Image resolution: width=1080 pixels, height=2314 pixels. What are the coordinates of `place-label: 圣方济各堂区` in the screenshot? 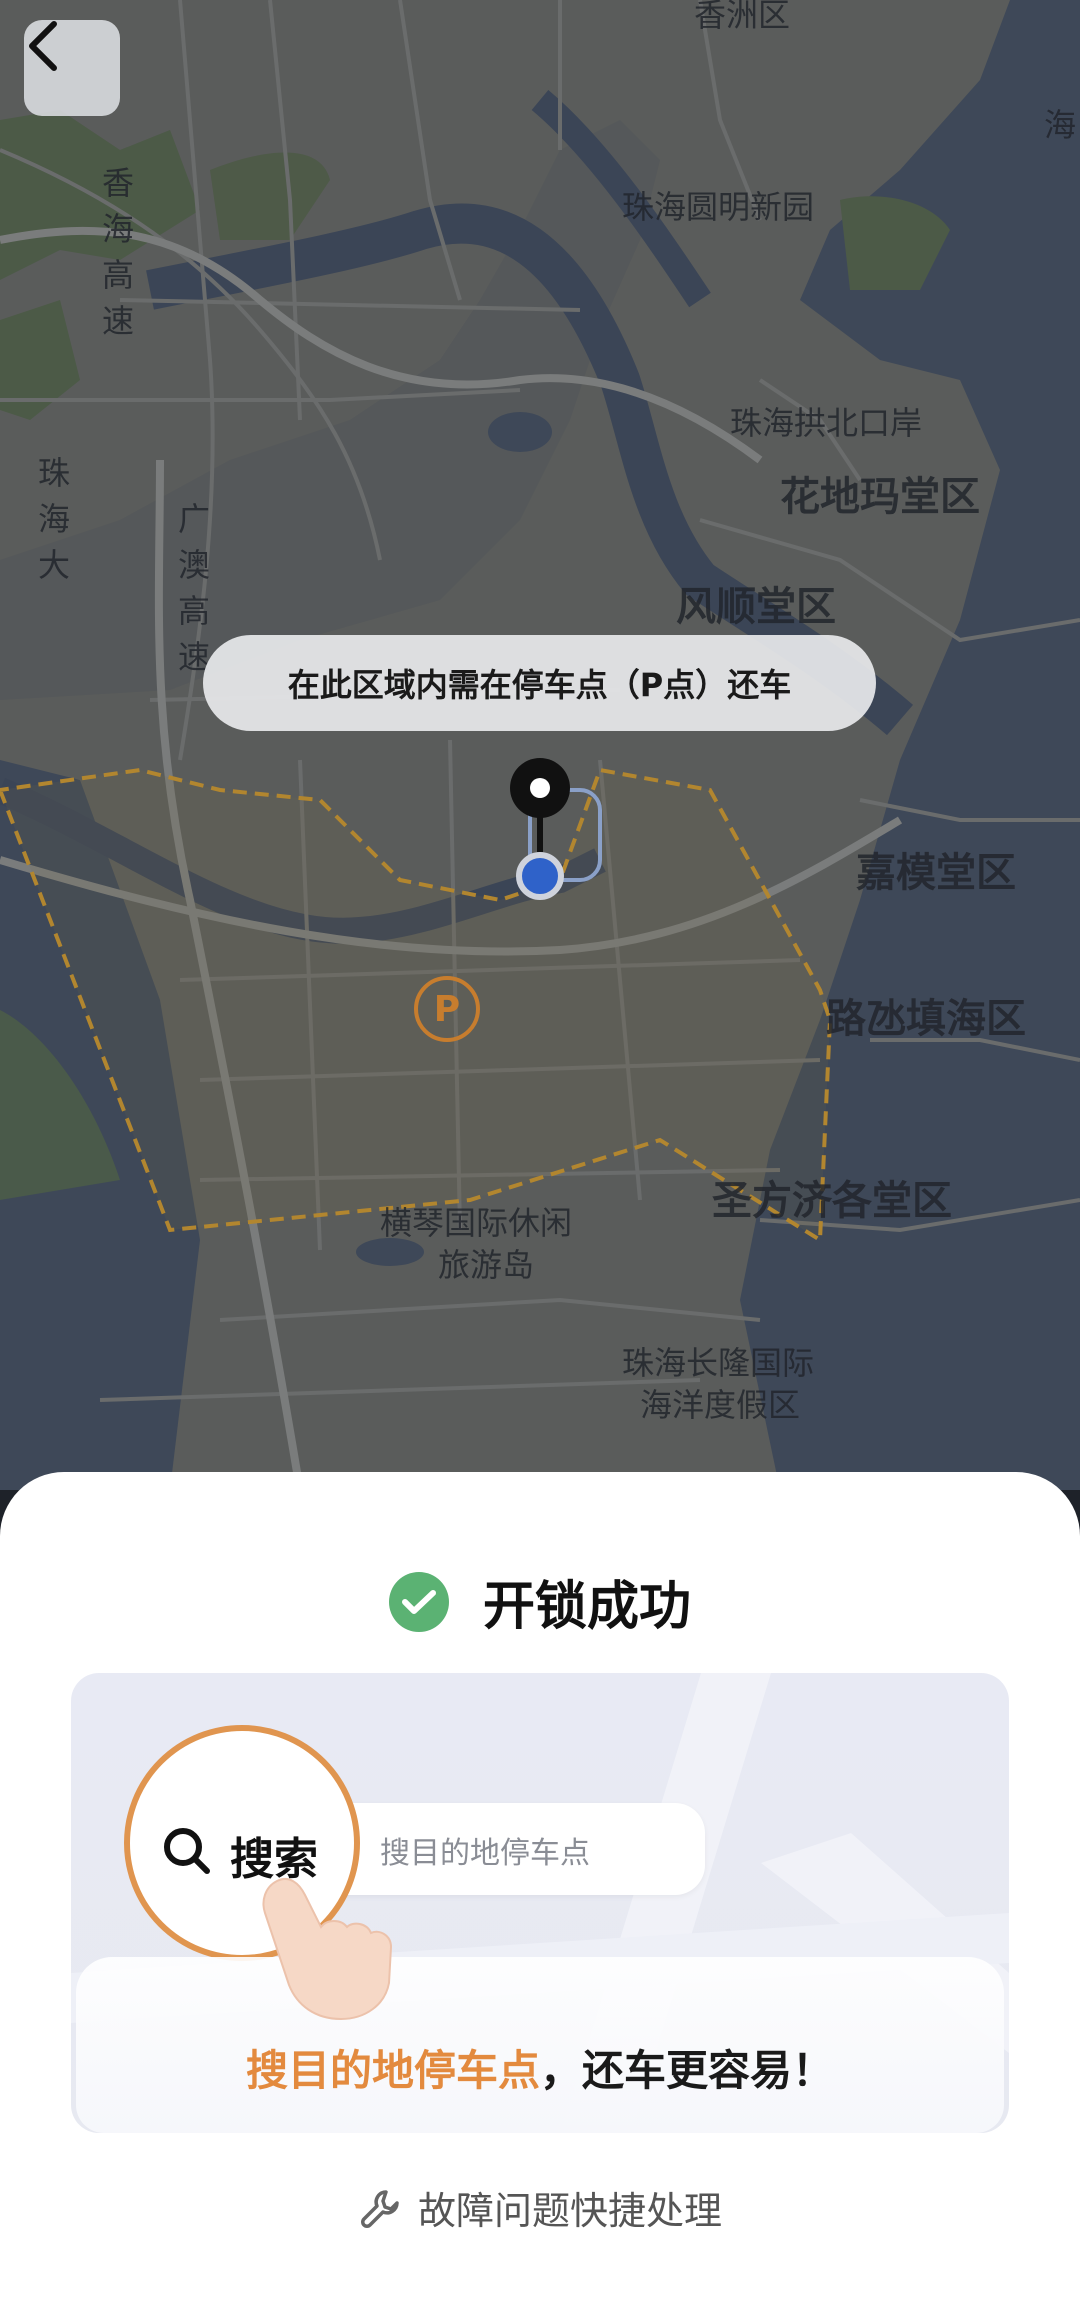 It's located at (832, 1201).